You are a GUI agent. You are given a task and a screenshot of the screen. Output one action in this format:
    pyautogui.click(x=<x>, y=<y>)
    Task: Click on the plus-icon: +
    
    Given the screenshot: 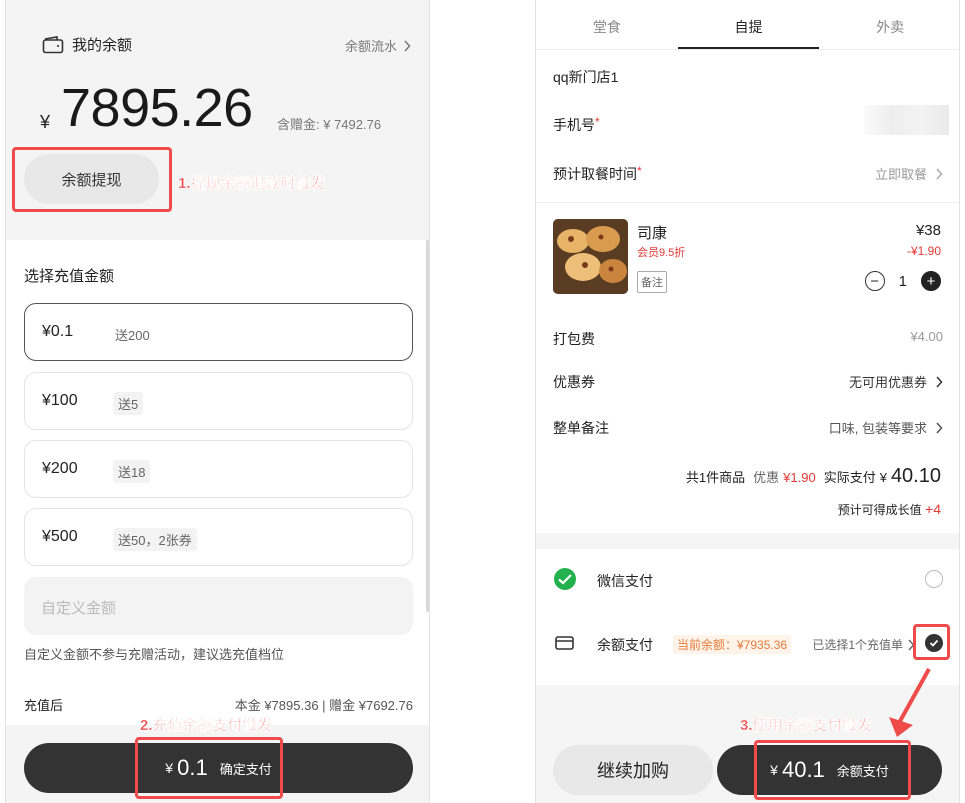 What is the action you would take?
    pyautogui.click(x=931, y=281)
    